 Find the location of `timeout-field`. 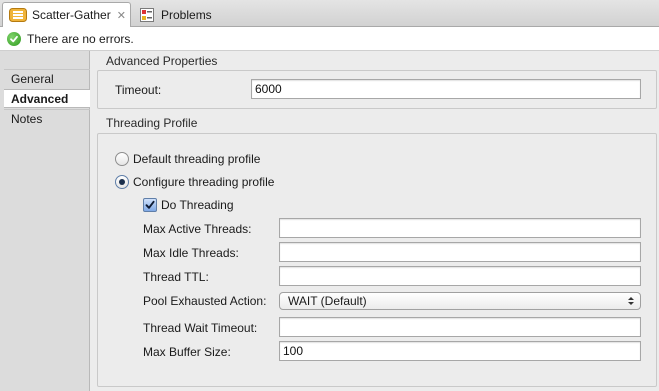

timeout-field is located at coordinates (446, 89).